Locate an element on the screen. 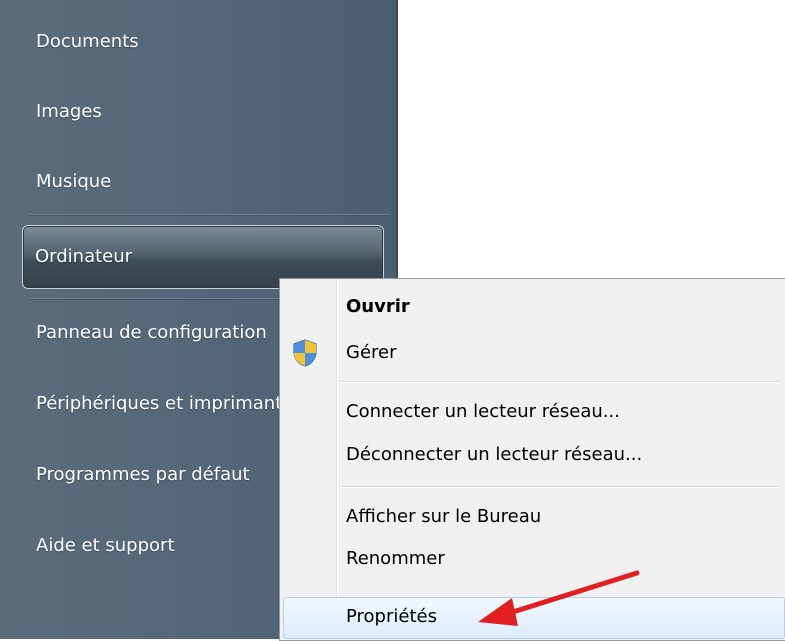 The image size is (785, 641). start-item-ordinateur-label: Ordinateur is located at coordinates (84, 256).